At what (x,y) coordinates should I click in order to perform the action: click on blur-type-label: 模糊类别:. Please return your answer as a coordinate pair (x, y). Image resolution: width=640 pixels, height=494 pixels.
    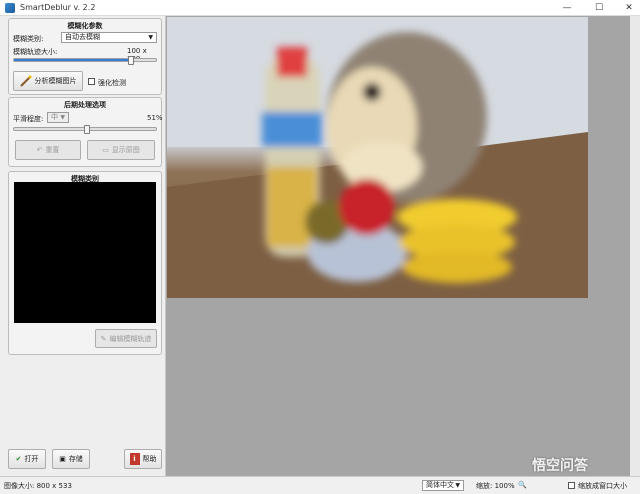
    Looking at the image, I should click on (28, 39).